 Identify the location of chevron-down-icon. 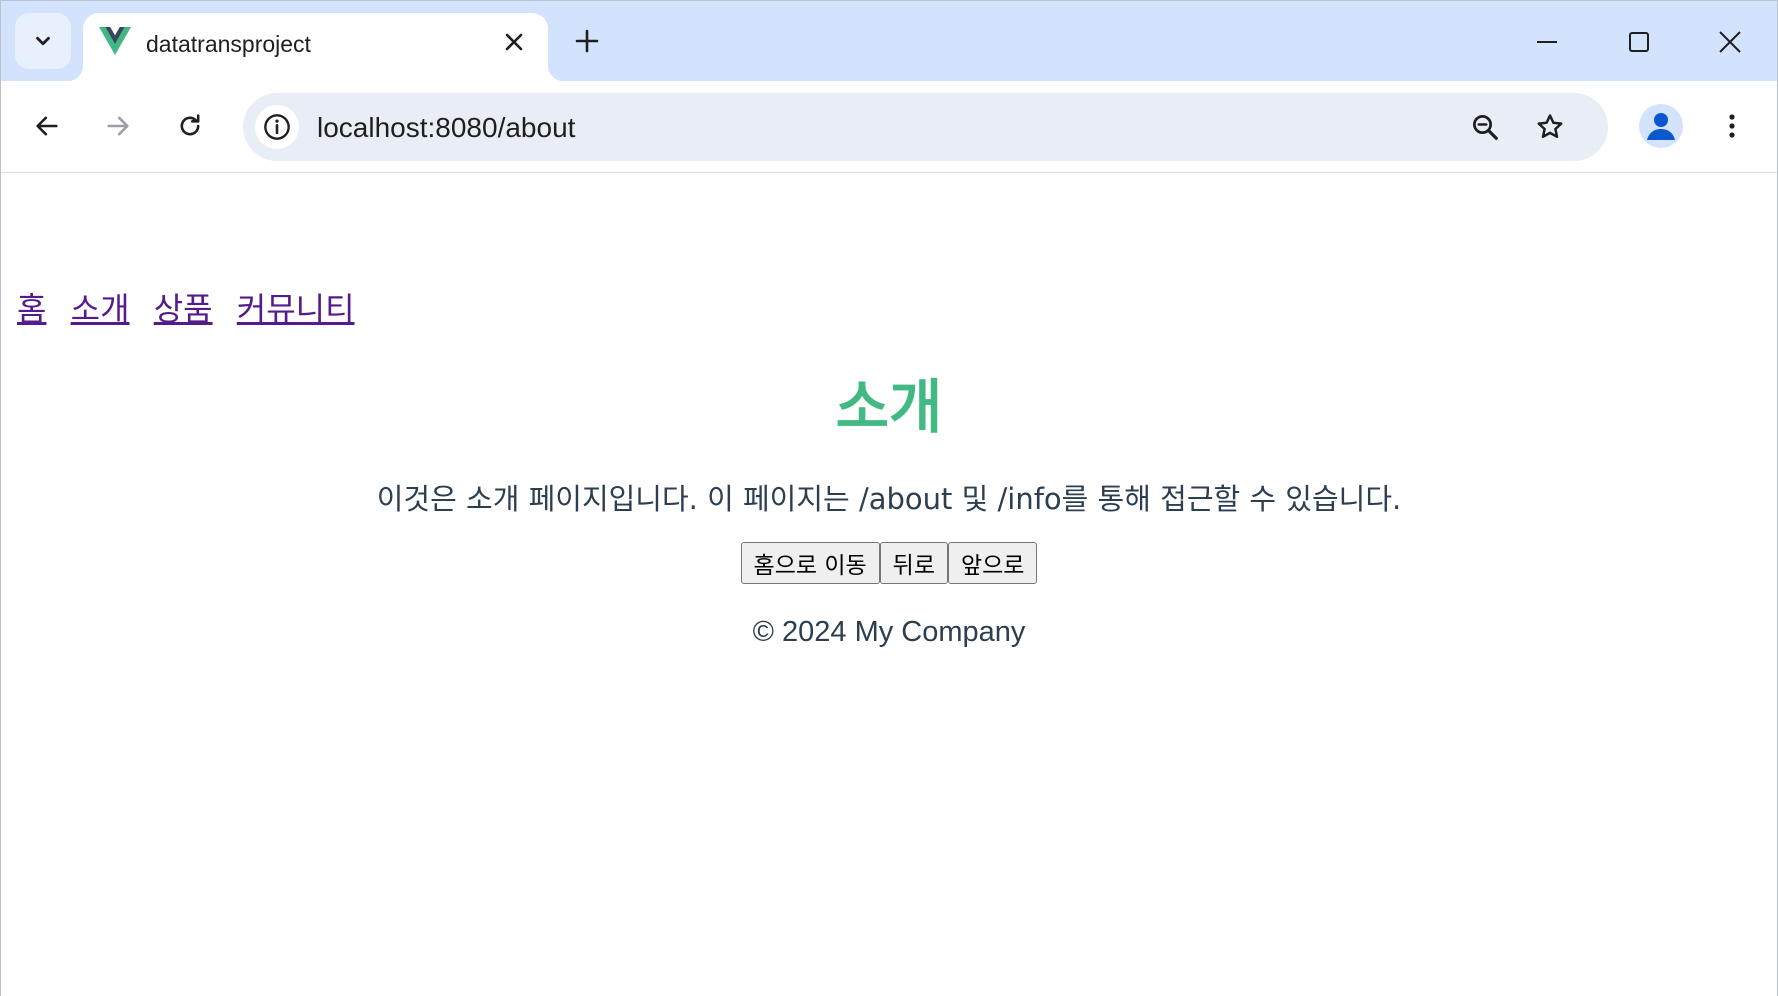
(43, 41).